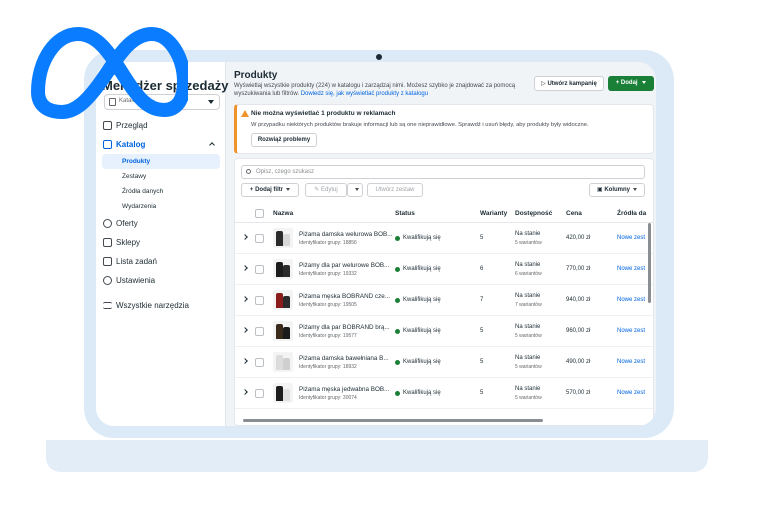  I want to click on sidebar-subitem-products: Produkty, so click(161, 161).